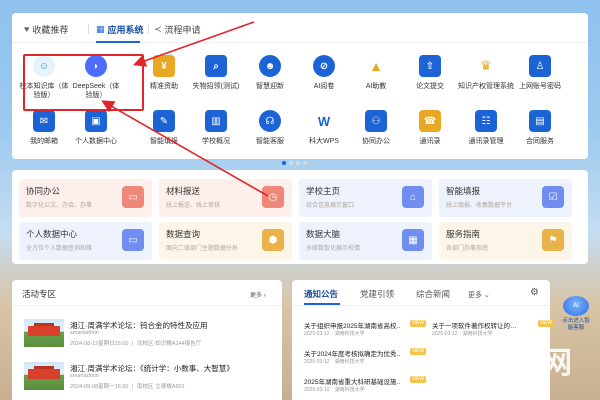  What do you see at coordinates (270, 121) in the screenshot?
I see `headset-icon: ☊` at bounding box center [270, 121].